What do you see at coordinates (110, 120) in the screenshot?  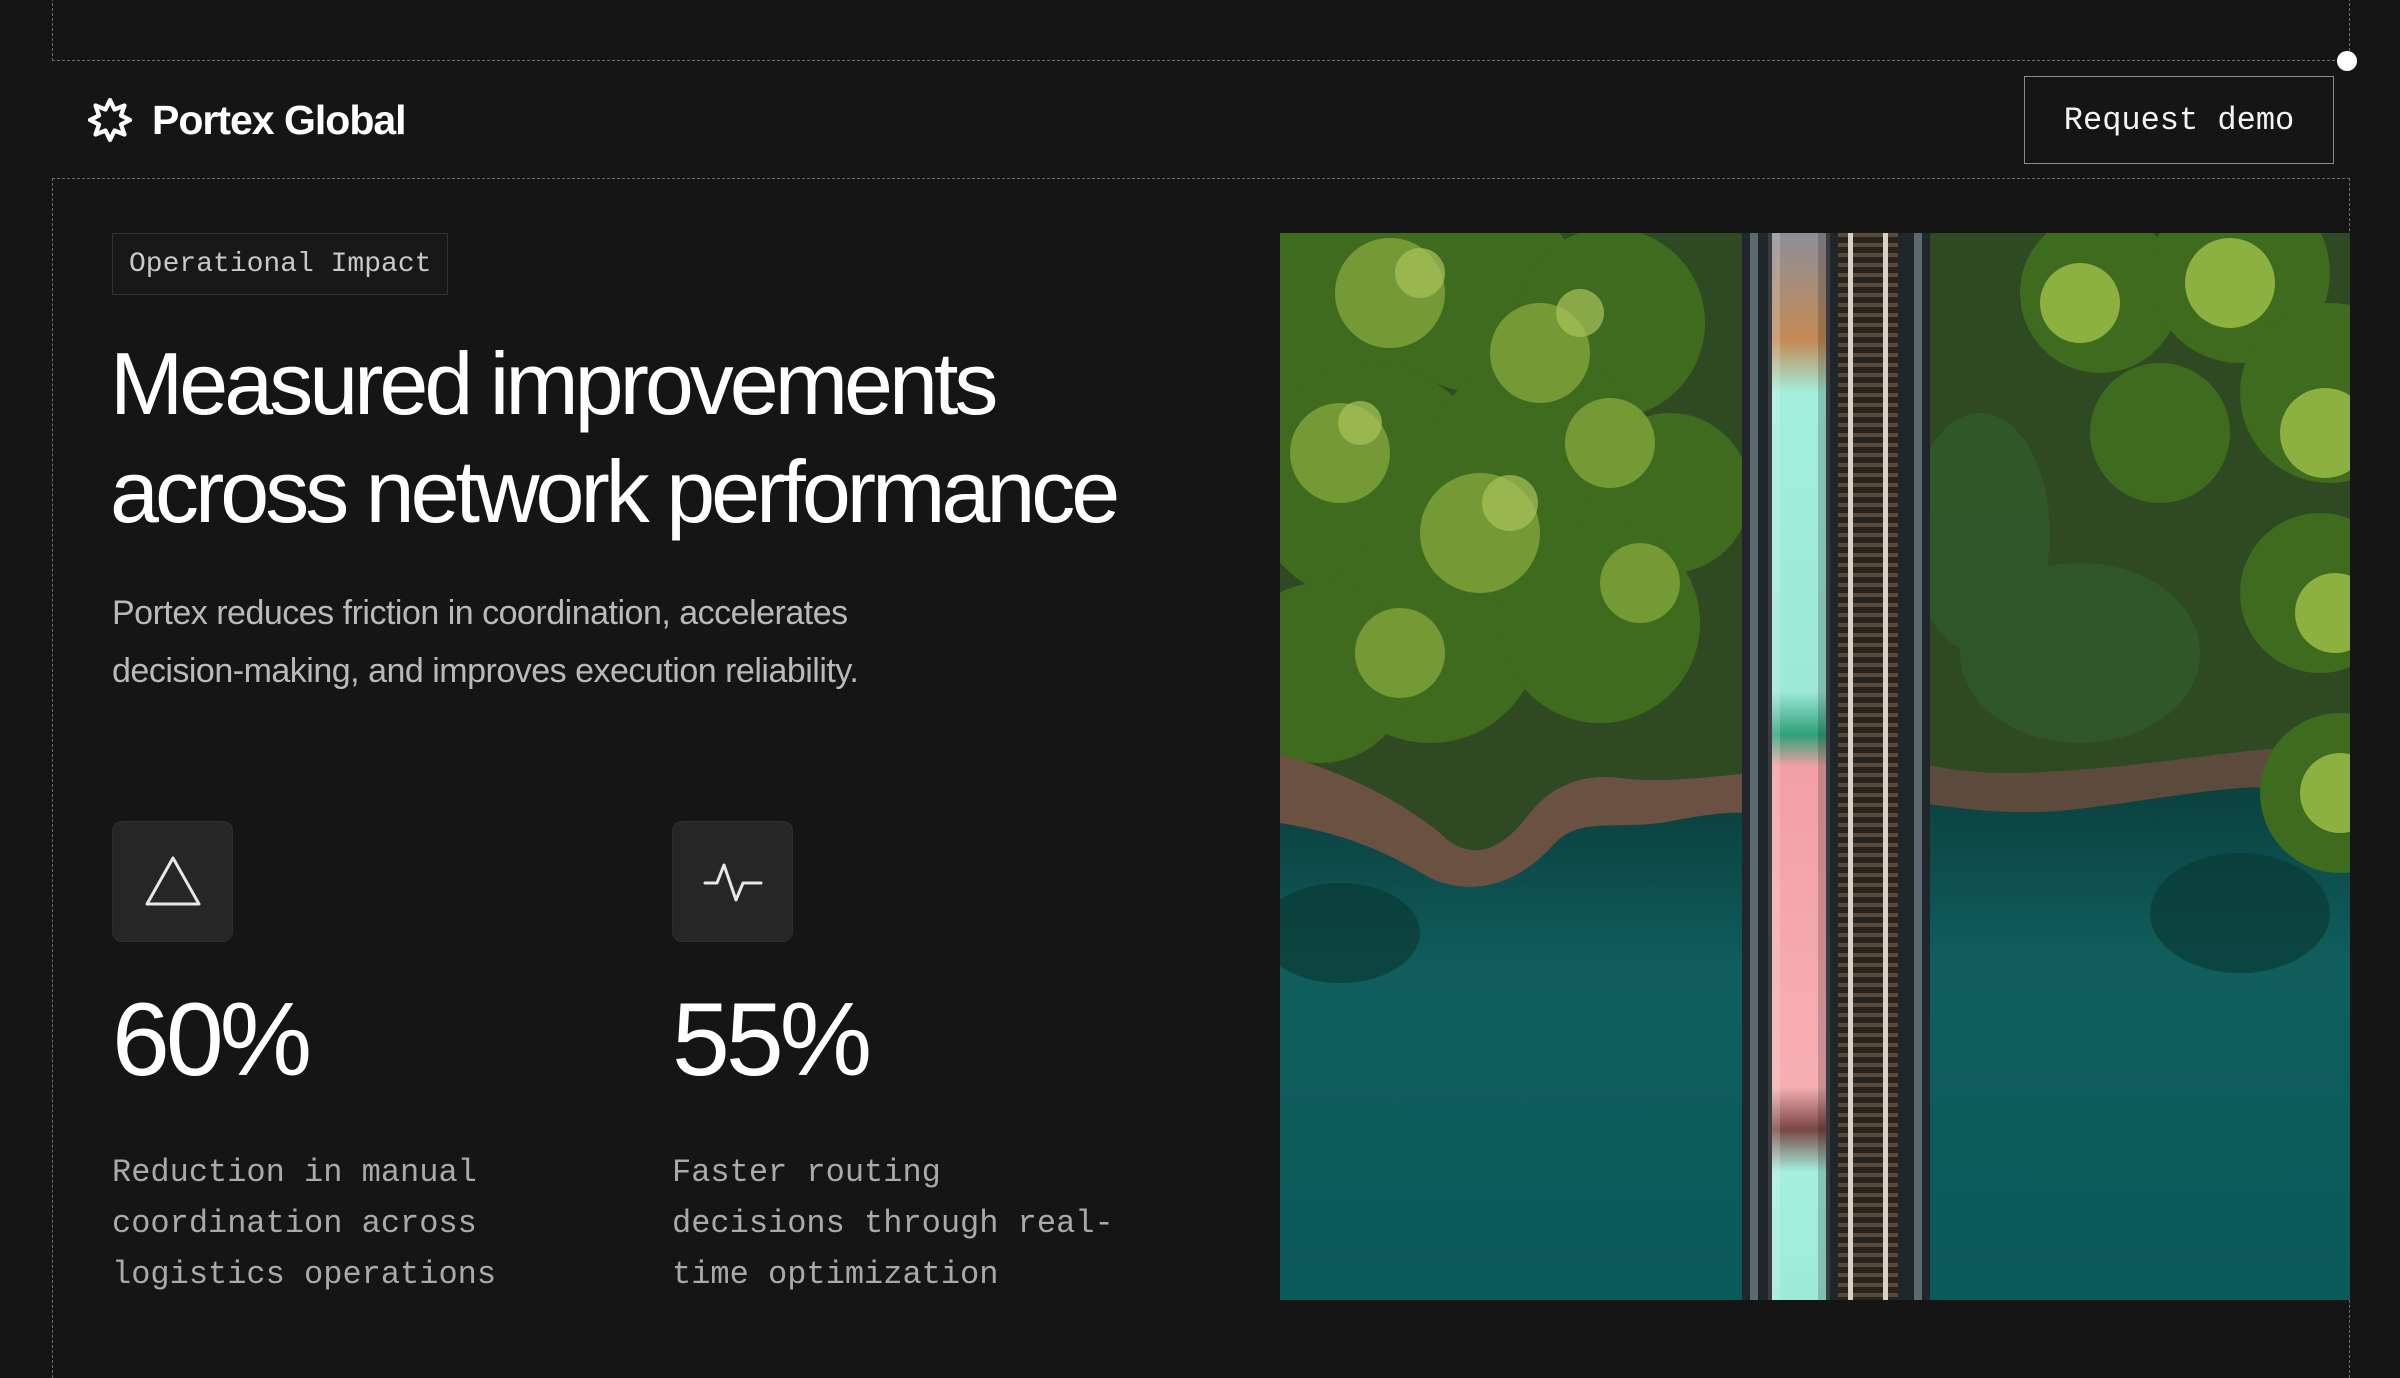 I see `brand-logo-icon` at bounding box center [110, 120].